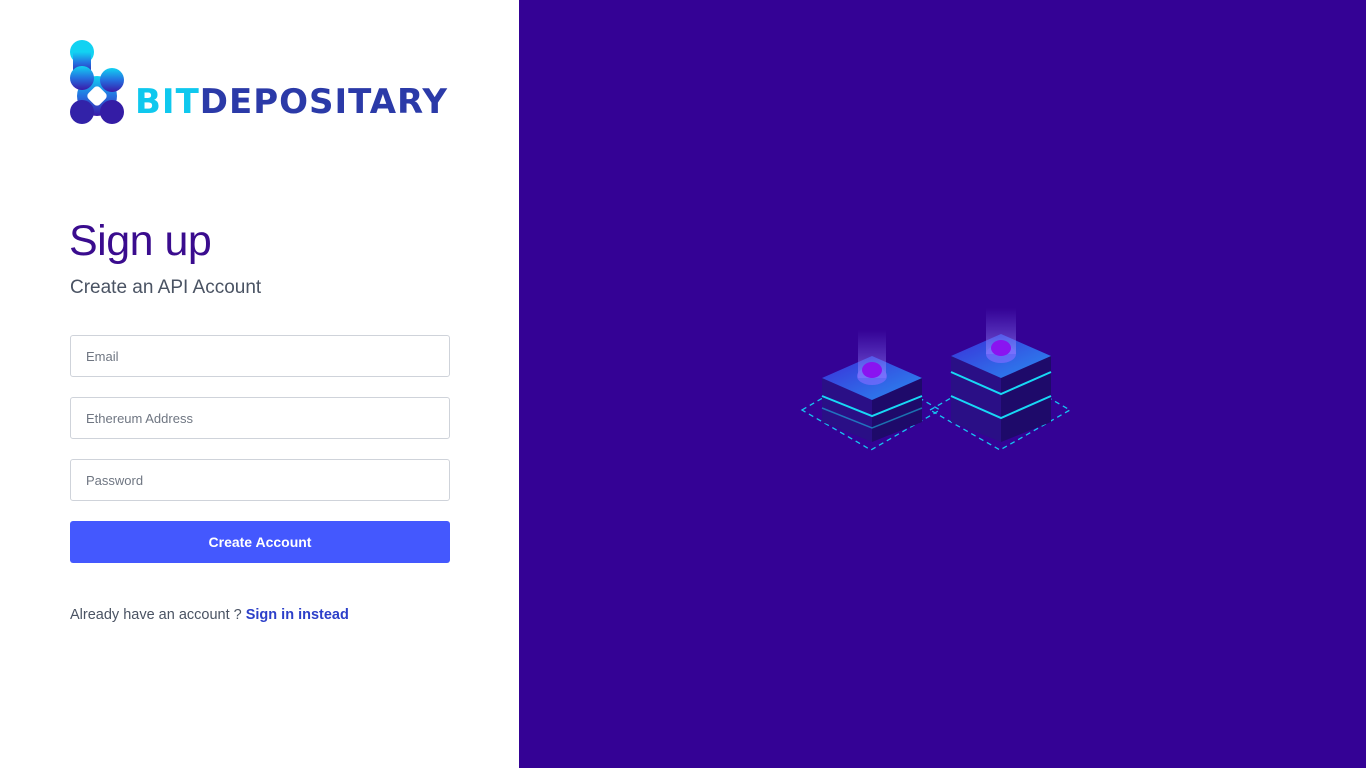 Image resolution: width=1366 pixels, height=768 pixels. What do you see at coordinates (260, 480) in the screenshot?
I see `password-field` at bounding box center [260, 480].